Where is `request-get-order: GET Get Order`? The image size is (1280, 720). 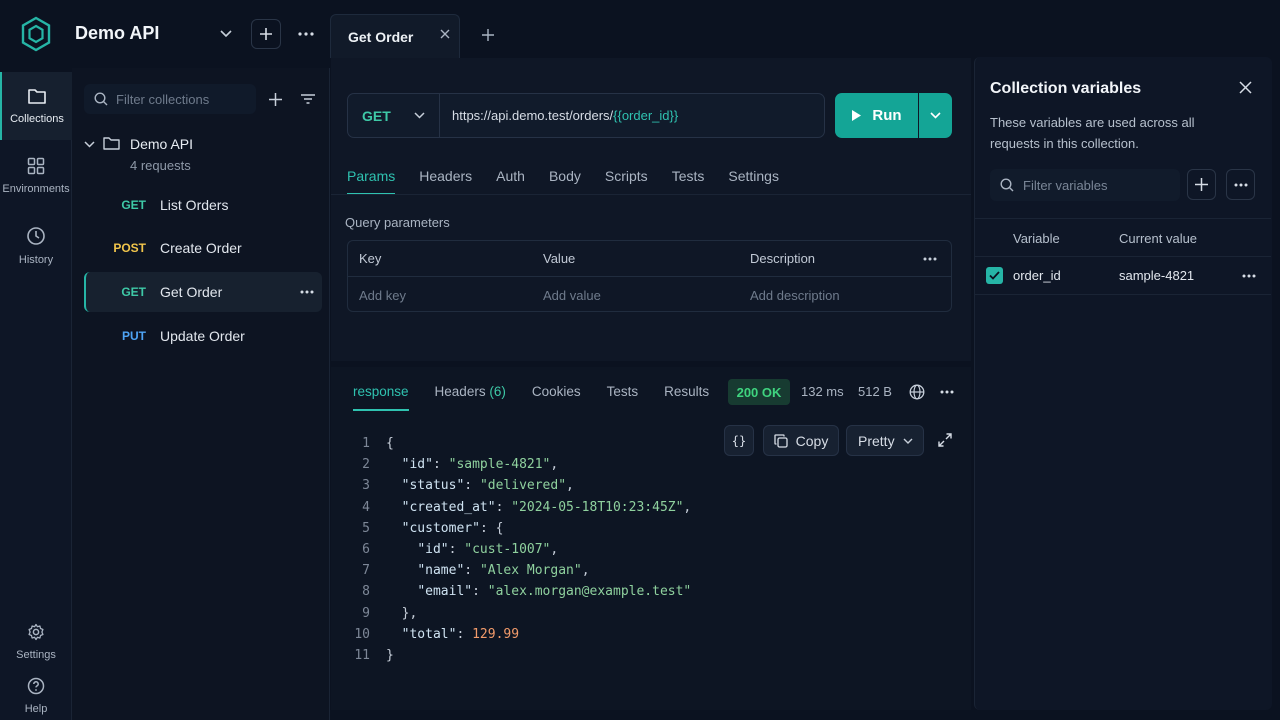 request-get-order: GET Get Order is located at coordinates (203, 292).